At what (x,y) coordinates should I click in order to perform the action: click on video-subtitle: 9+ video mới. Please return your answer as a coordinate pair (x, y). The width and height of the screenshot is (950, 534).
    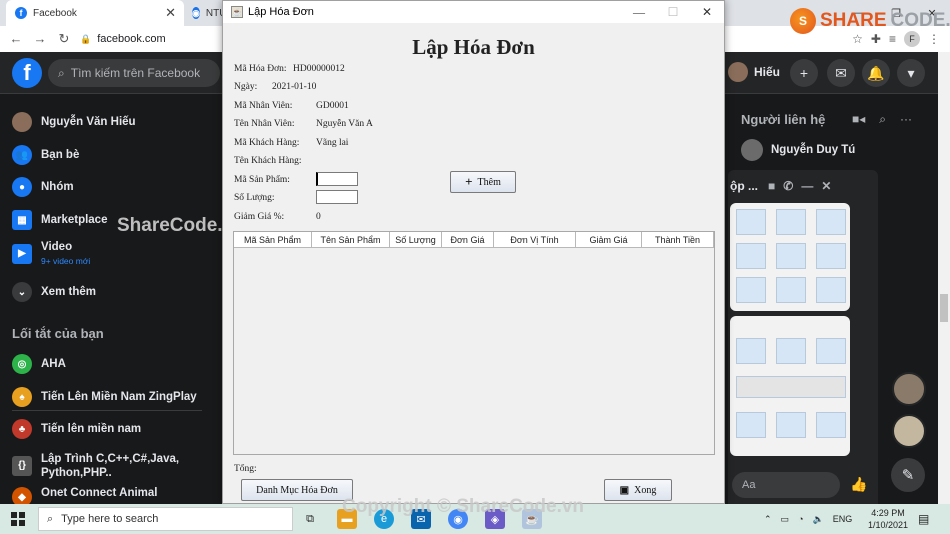
    Looking at the image, I should click on (66, 261).